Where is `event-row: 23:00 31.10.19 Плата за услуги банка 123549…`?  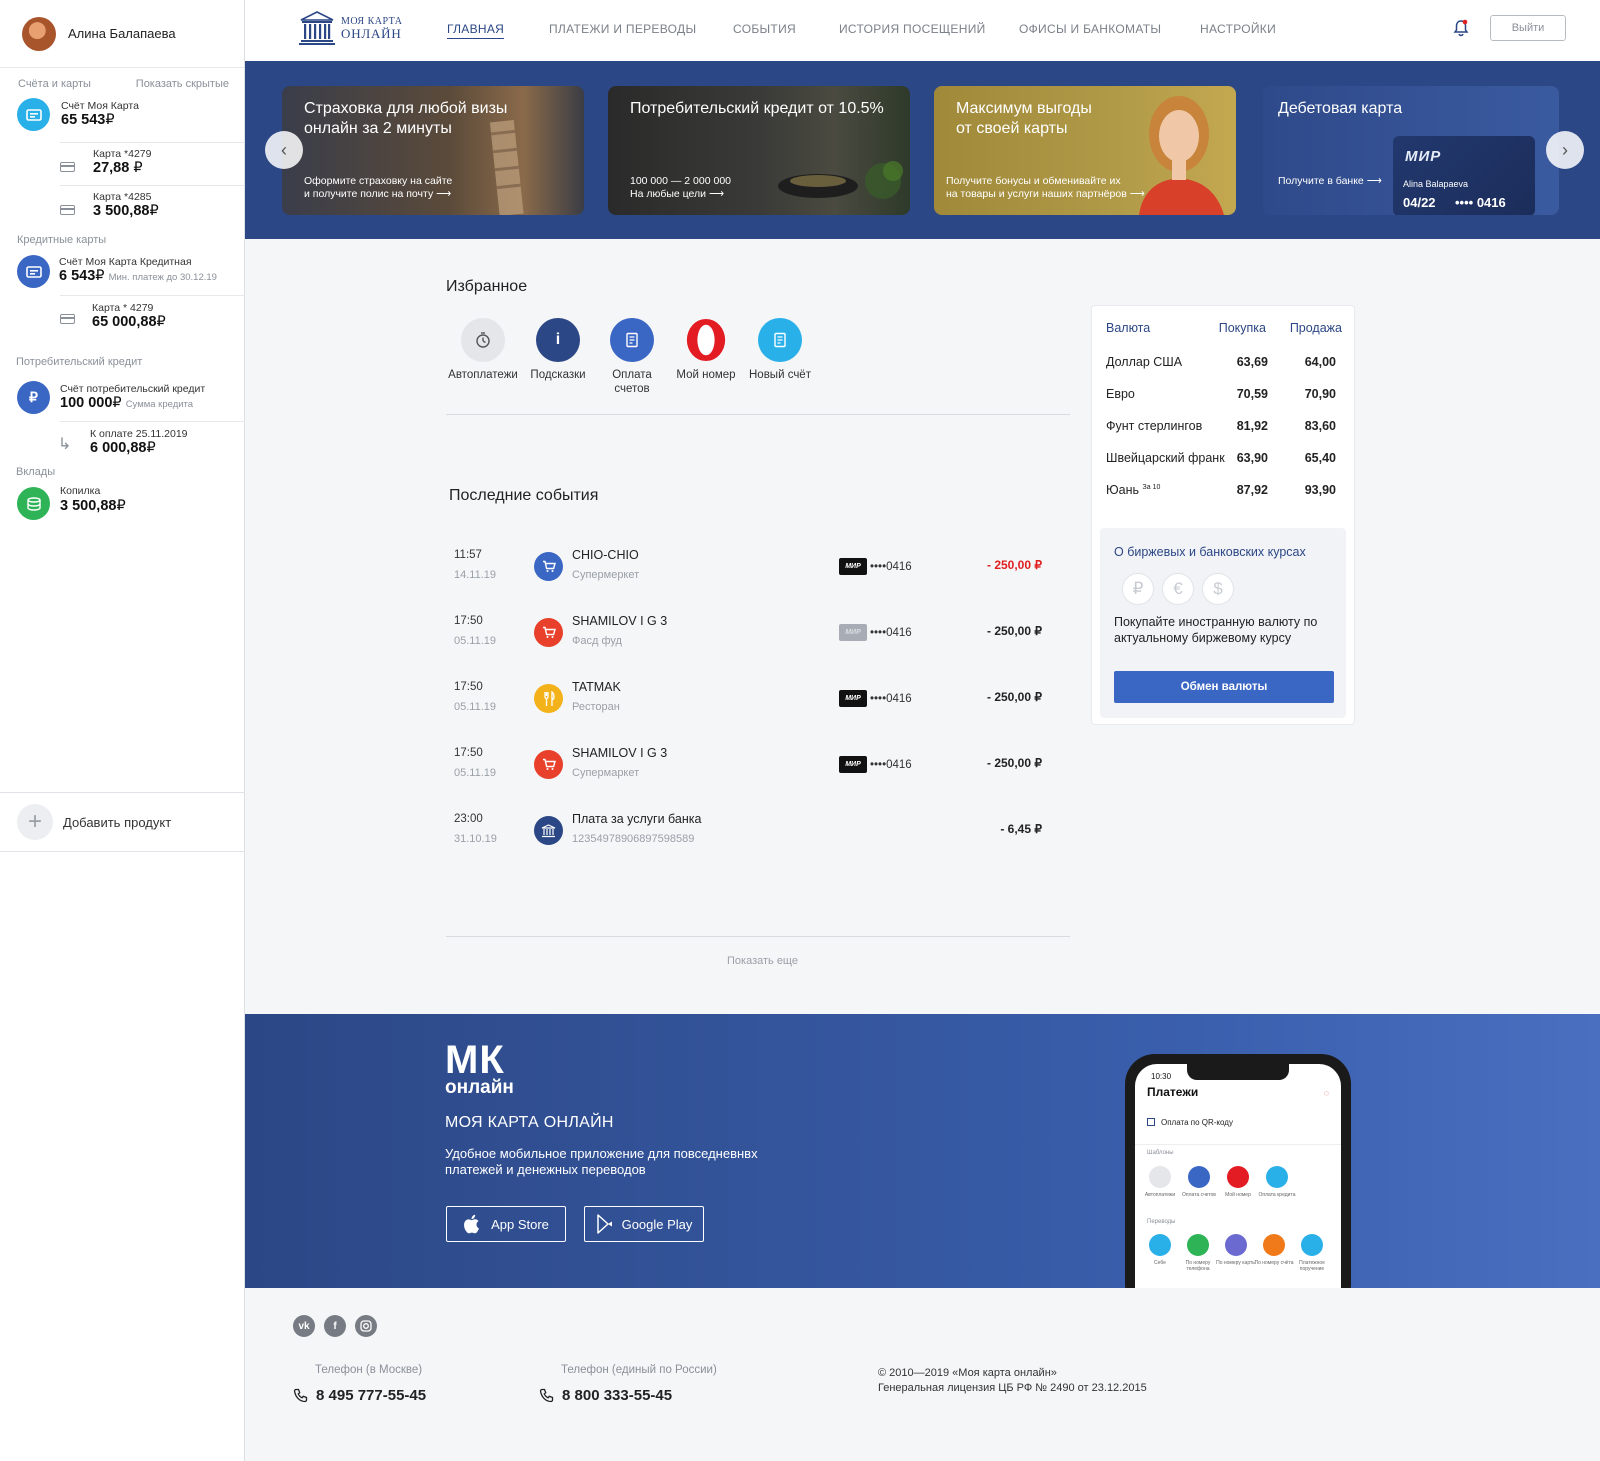 event-row: 23:00 31.10.19 Плата за услуги банка 123549… is located at coordinates (748, 842).